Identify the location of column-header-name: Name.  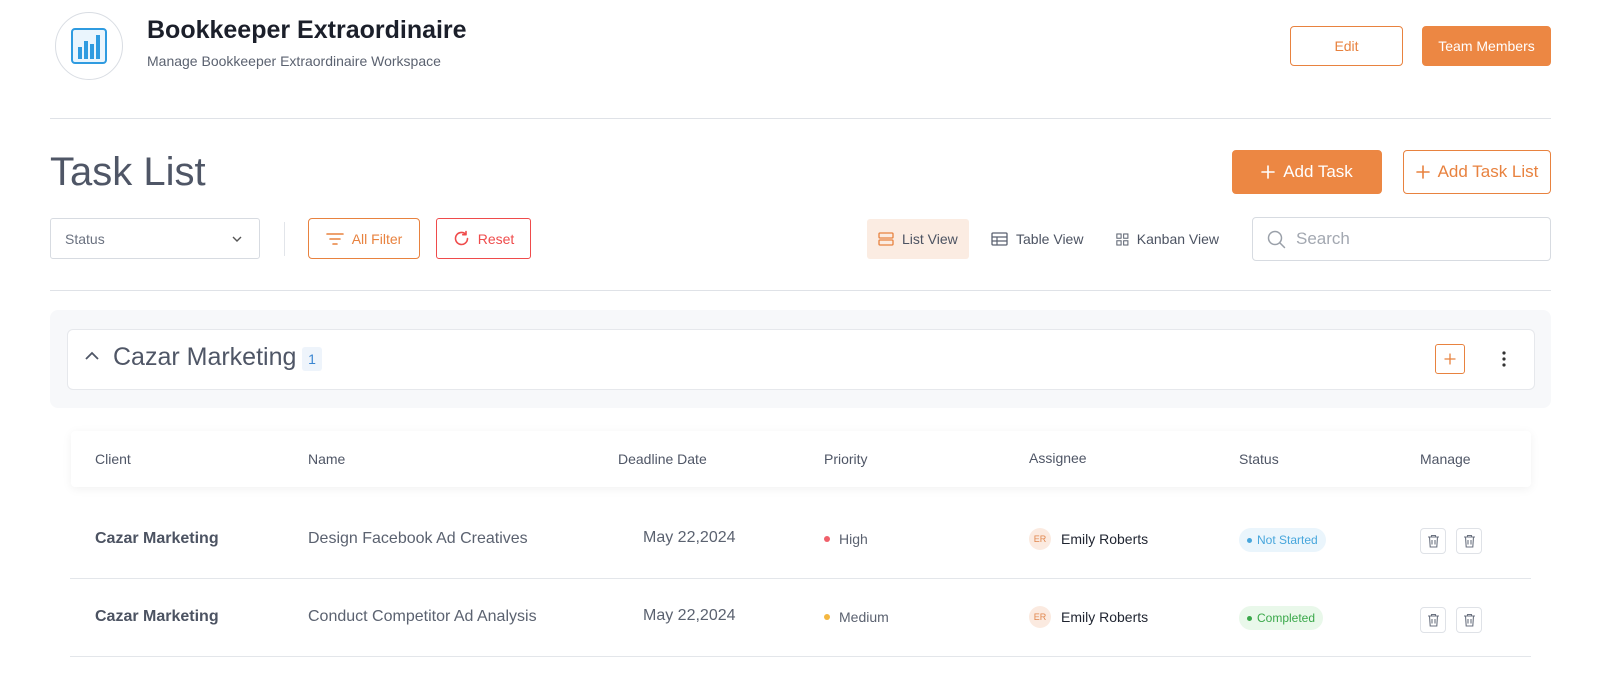
(327, 459).